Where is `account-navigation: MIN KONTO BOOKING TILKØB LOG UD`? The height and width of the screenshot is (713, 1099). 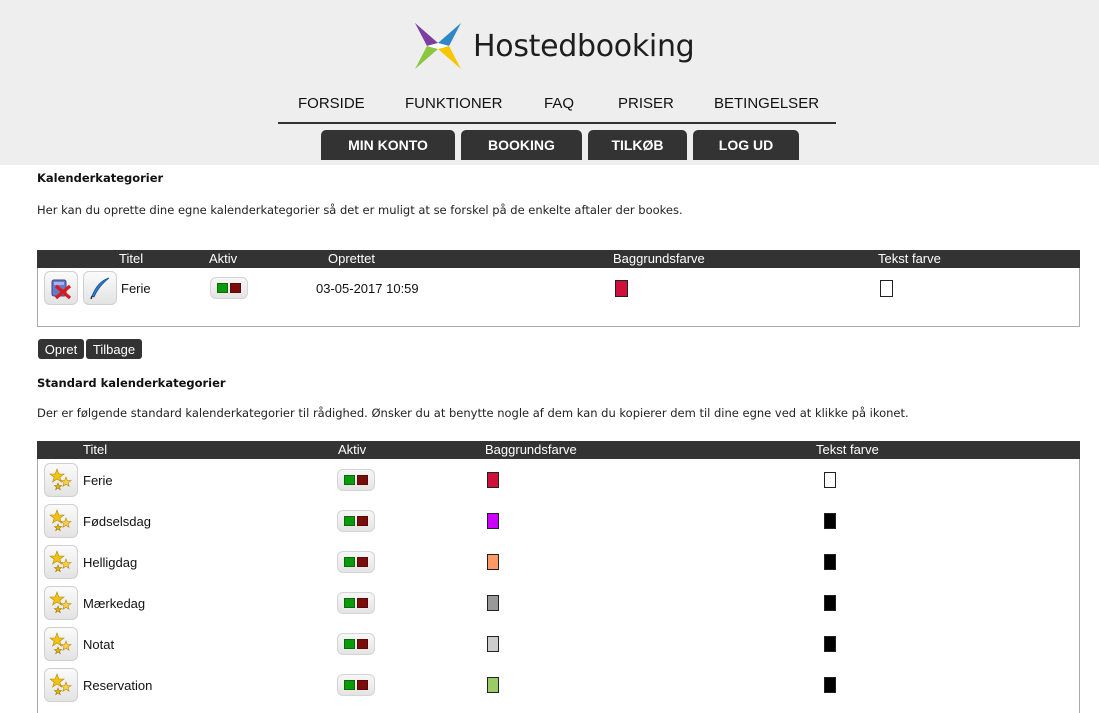
account-navigation: MIN KONTO BOOKING TILKØB LOG UD is located at coordinates (560, 145).